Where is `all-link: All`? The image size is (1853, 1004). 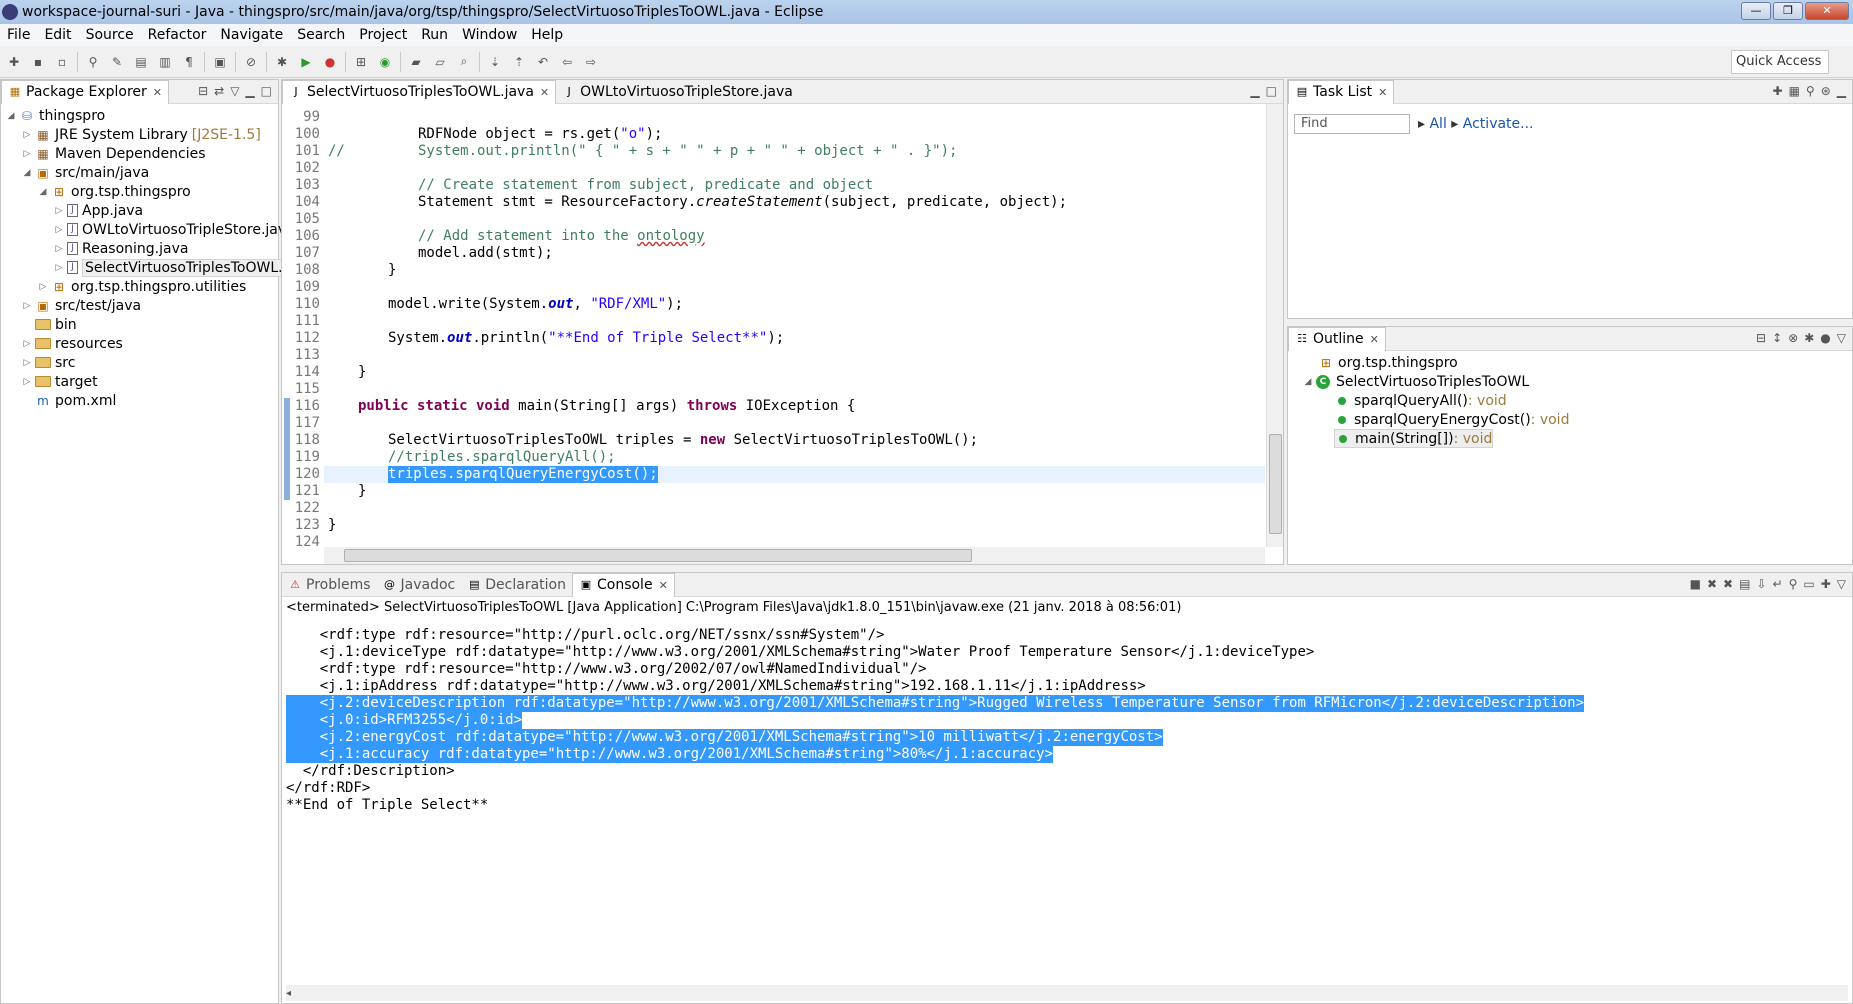 all-link: All is located at coordinates (1437, 124).